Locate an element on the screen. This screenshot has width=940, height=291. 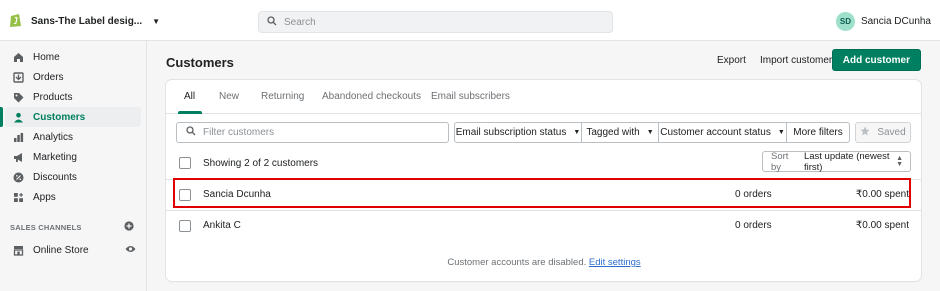
customer-name: Ankita C is located at coordinates (222, 225).